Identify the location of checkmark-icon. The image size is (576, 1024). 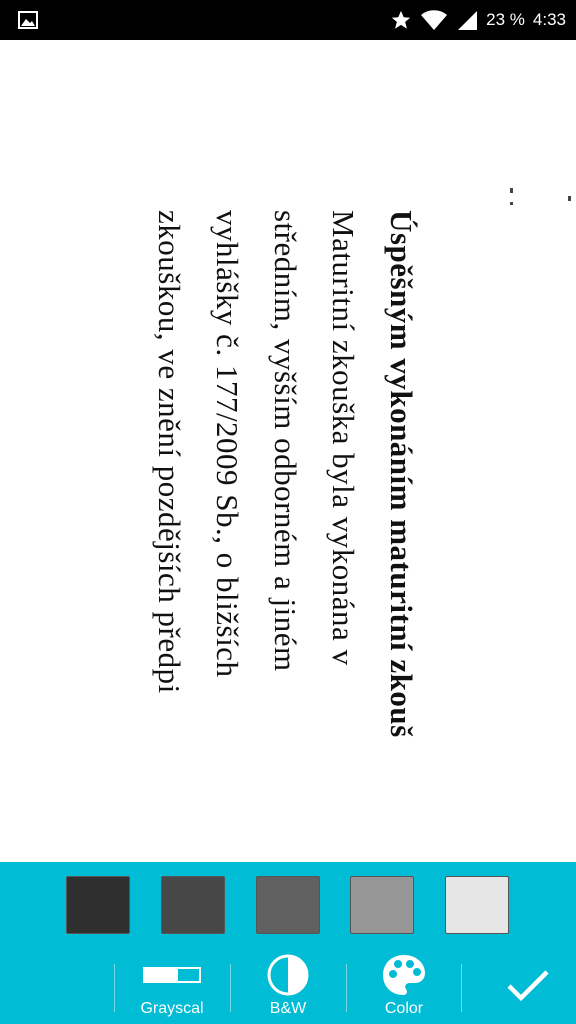
(528, 988).